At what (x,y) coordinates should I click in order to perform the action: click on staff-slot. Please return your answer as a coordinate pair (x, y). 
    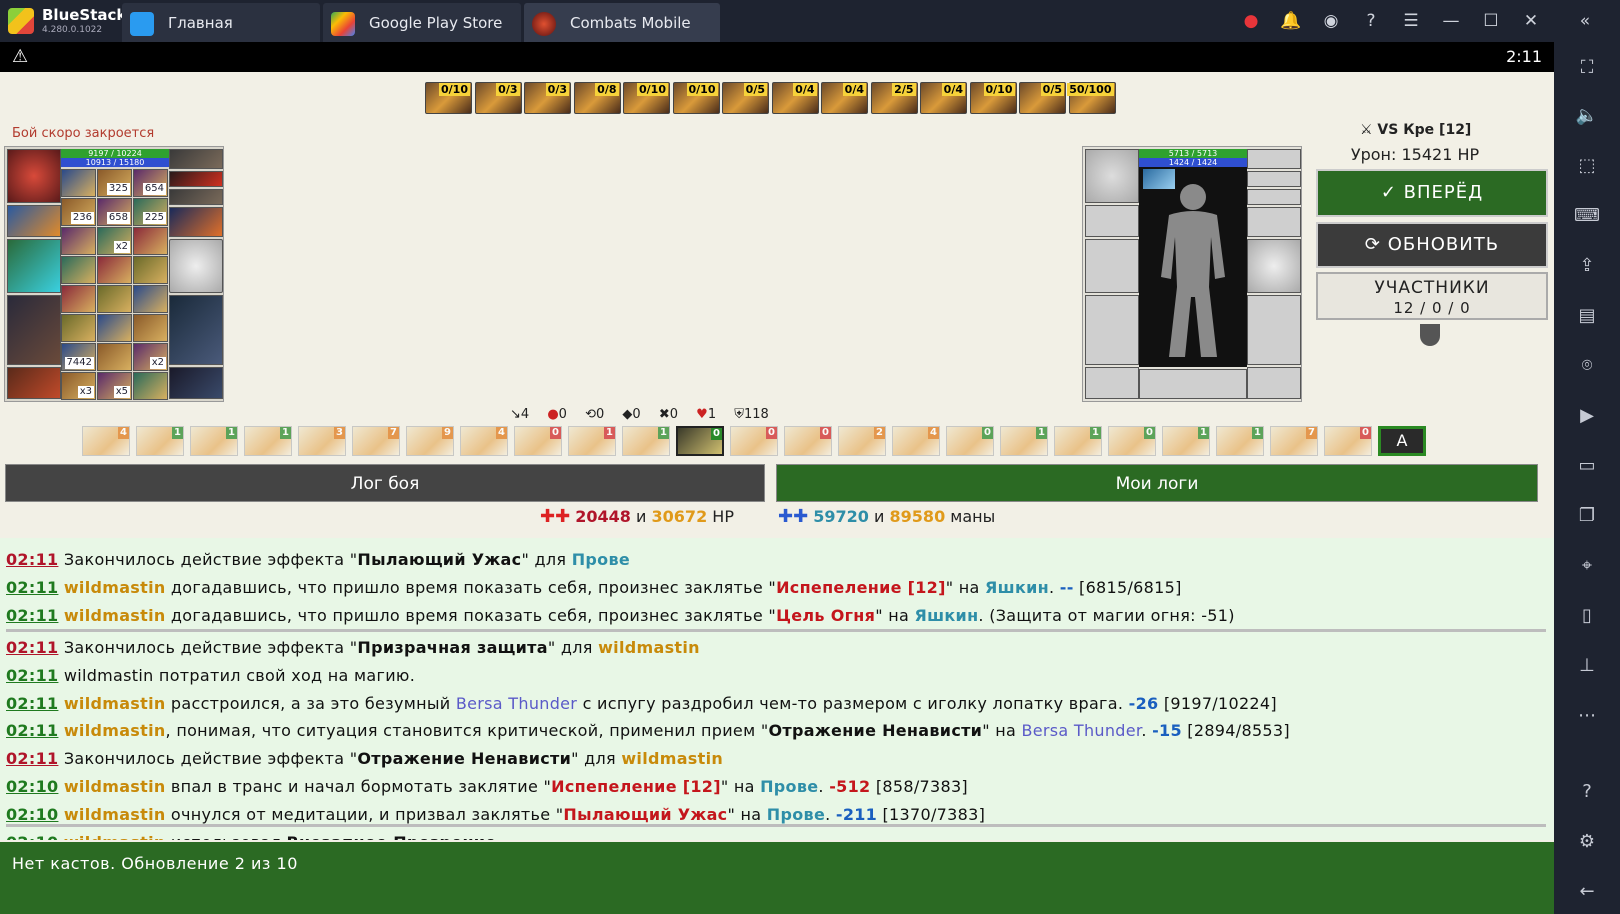
    Looking at the image, I should click on (34, 266).